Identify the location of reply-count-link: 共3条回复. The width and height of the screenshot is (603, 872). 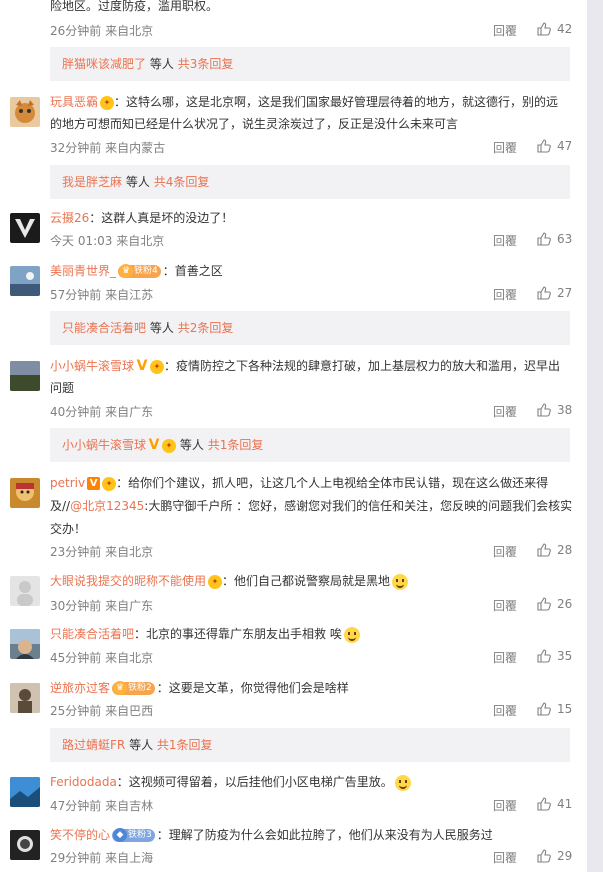
(206, 64).